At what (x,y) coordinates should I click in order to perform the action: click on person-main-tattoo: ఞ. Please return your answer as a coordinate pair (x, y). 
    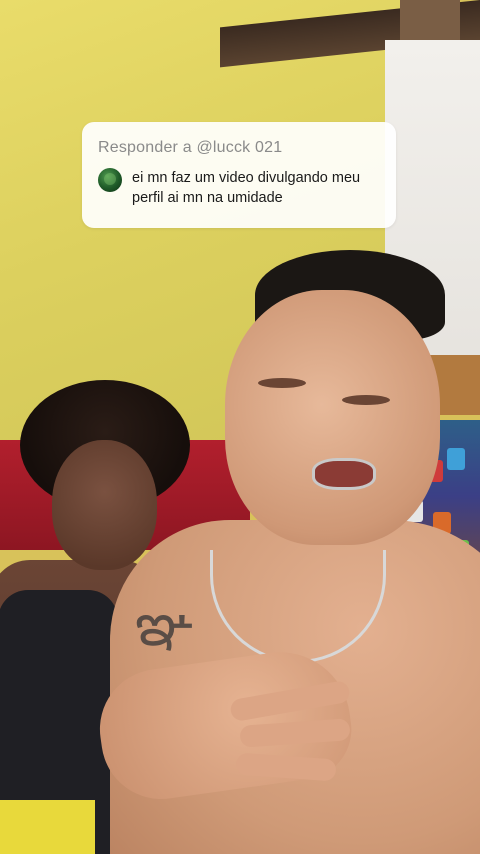
    Looking at the image, I should click on (164, 625).